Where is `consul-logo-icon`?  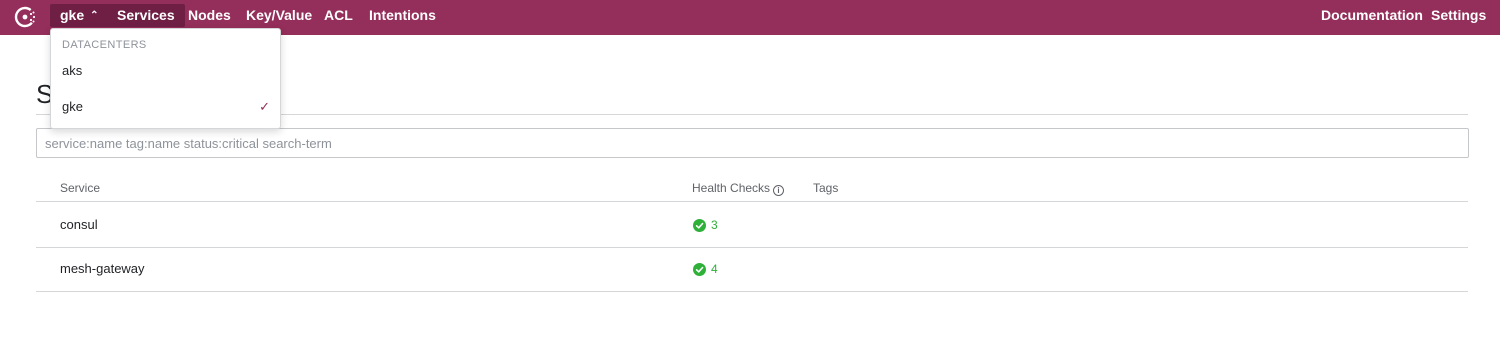 consul-logo-icon is located at coordinates (26, 17).